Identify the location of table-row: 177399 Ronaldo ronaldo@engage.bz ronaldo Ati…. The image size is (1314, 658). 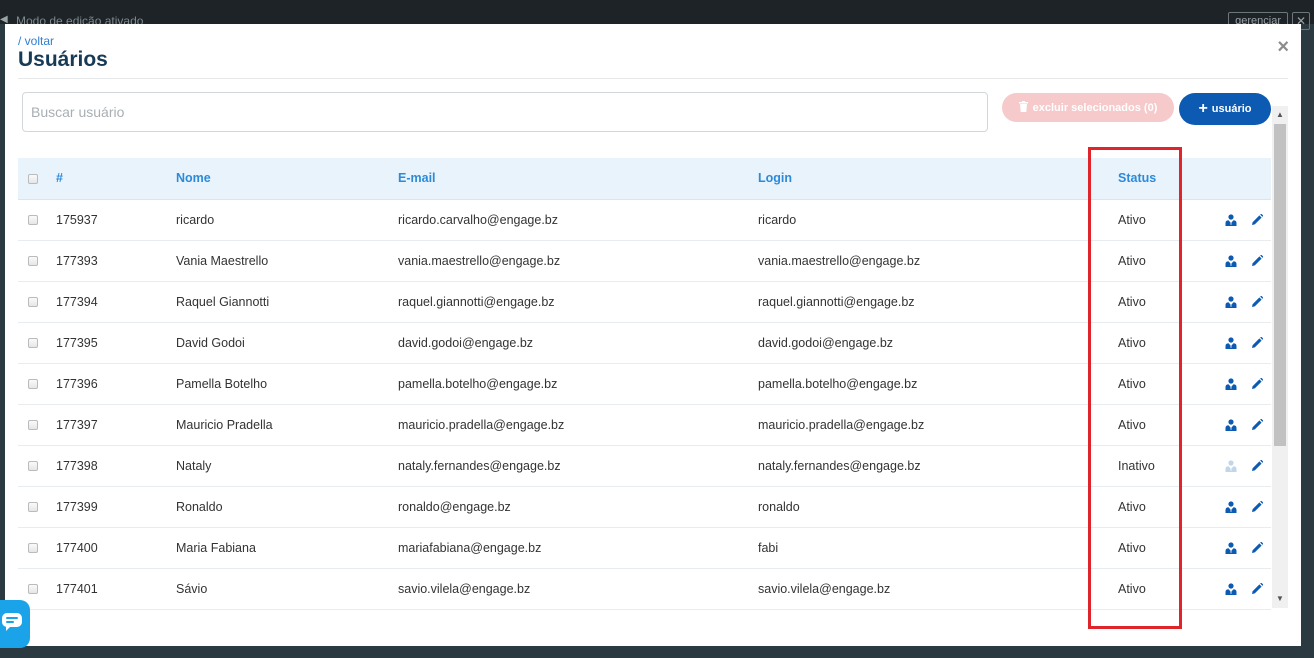
(644, 507).